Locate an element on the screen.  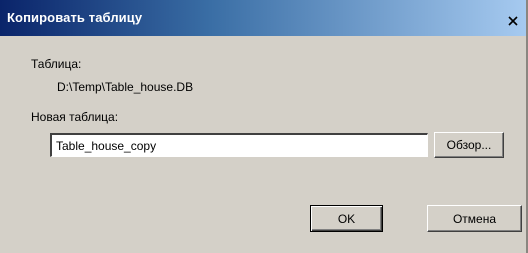
close-icon is located at coordinates (513, 21).